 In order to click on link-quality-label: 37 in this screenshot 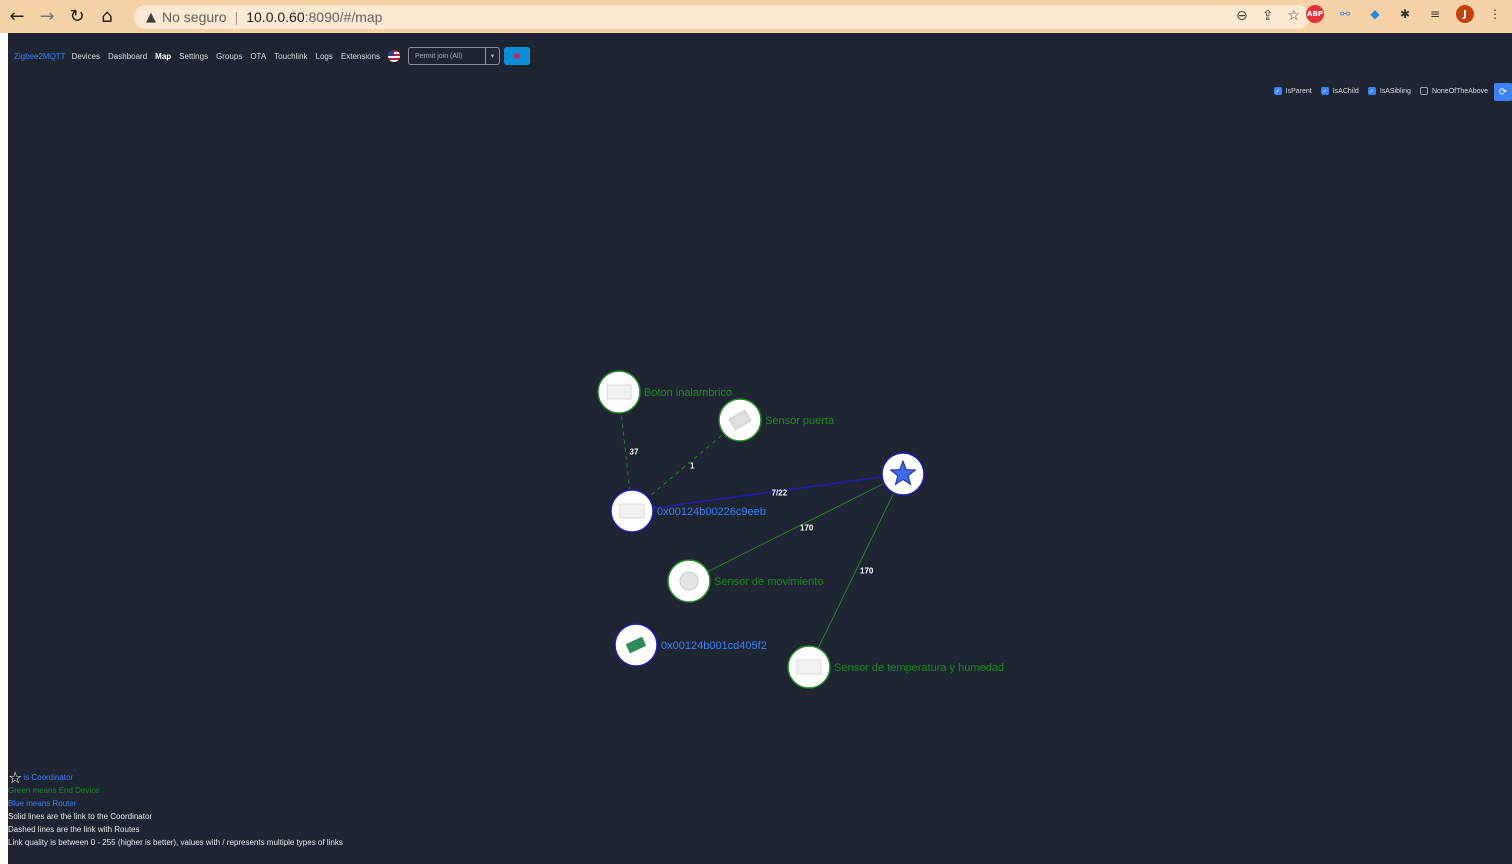, I will do `click(634, 452)`.